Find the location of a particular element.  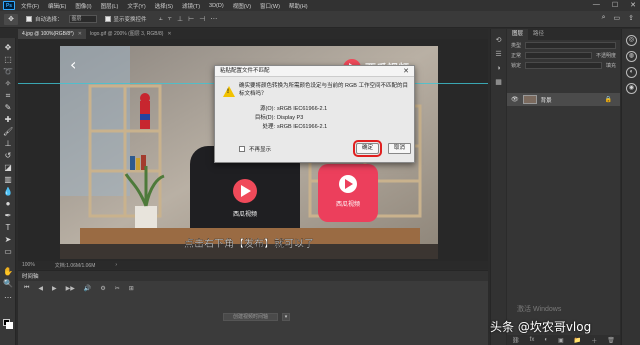

align-bottom-icon: ⊥ is located at coordinates (180, 19).